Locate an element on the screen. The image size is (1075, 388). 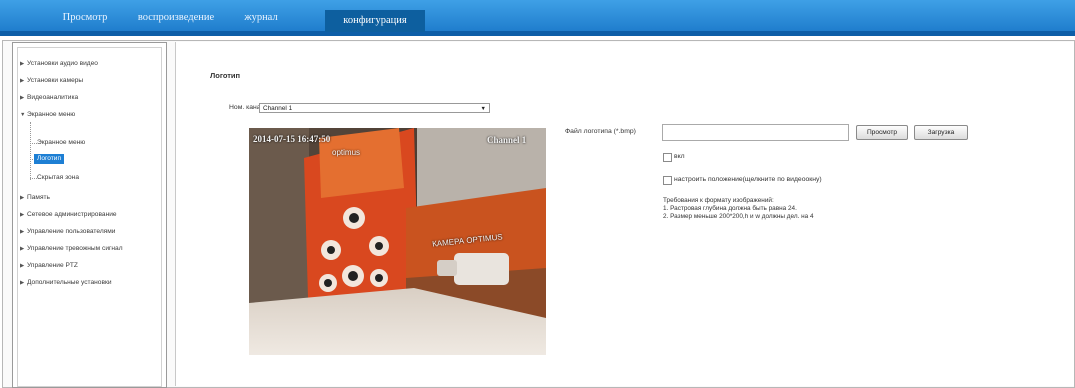
sidebar-item-network: Сетевое администрирование is located at coordinates (72, 215).